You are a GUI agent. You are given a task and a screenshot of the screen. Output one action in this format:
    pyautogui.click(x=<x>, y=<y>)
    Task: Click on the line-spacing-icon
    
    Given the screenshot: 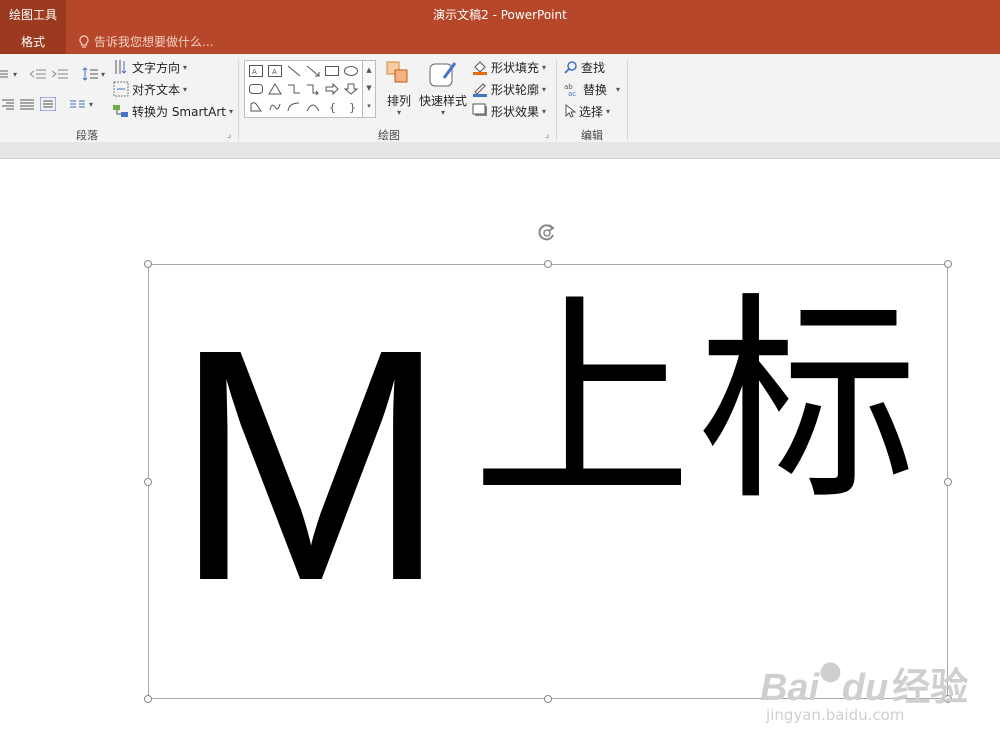 What is the action you would take?
    pyautogui.click(x=90, y=74)
    